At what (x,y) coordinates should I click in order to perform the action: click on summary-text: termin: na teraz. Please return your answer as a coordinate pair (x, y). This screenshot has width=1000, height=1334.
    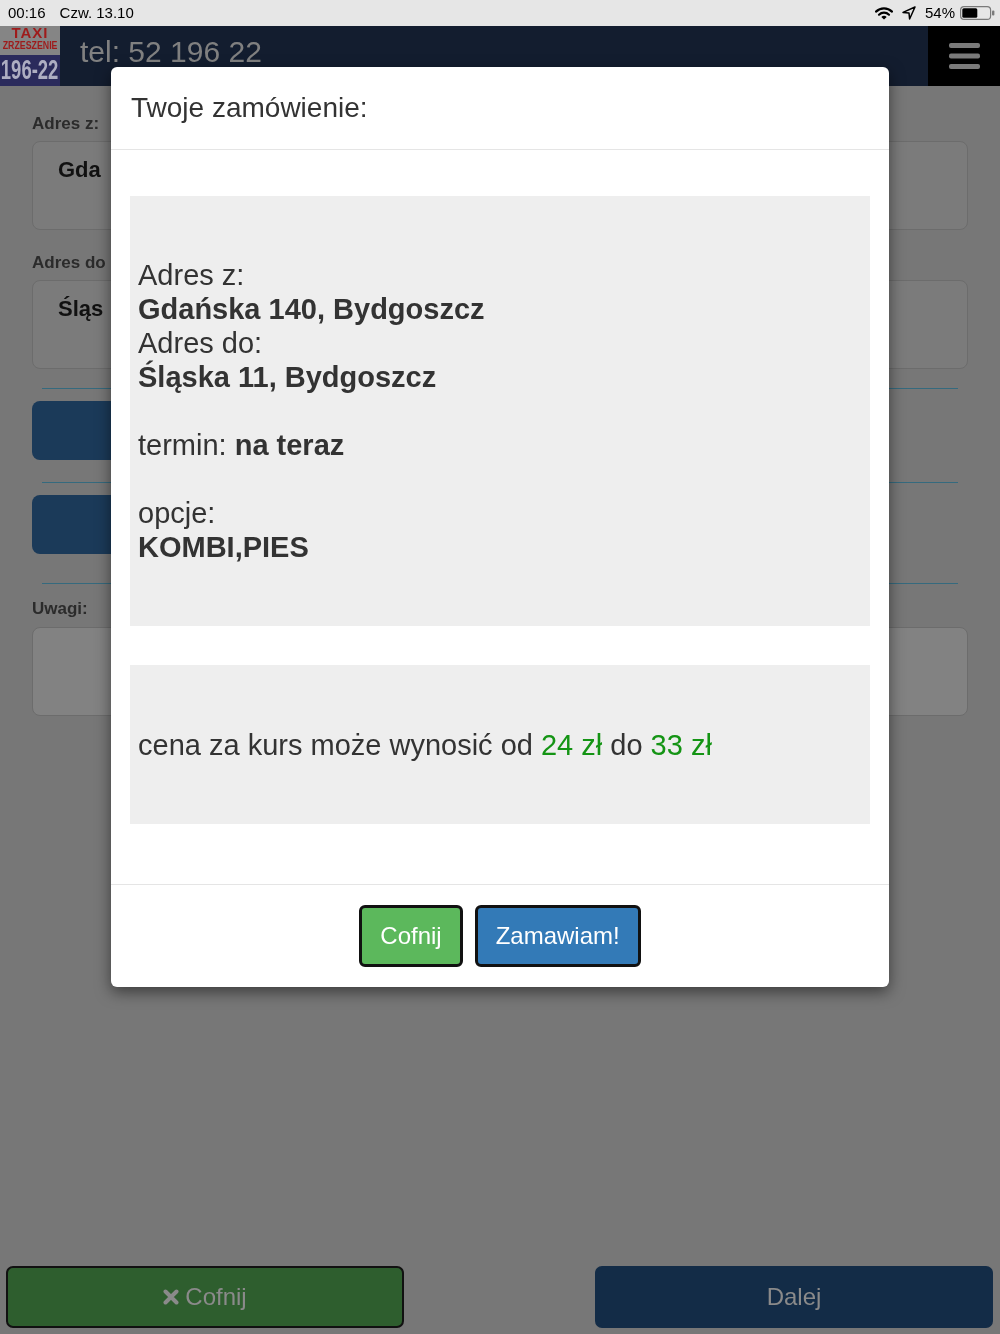
    Looking at the image, I should click on (241, 445).